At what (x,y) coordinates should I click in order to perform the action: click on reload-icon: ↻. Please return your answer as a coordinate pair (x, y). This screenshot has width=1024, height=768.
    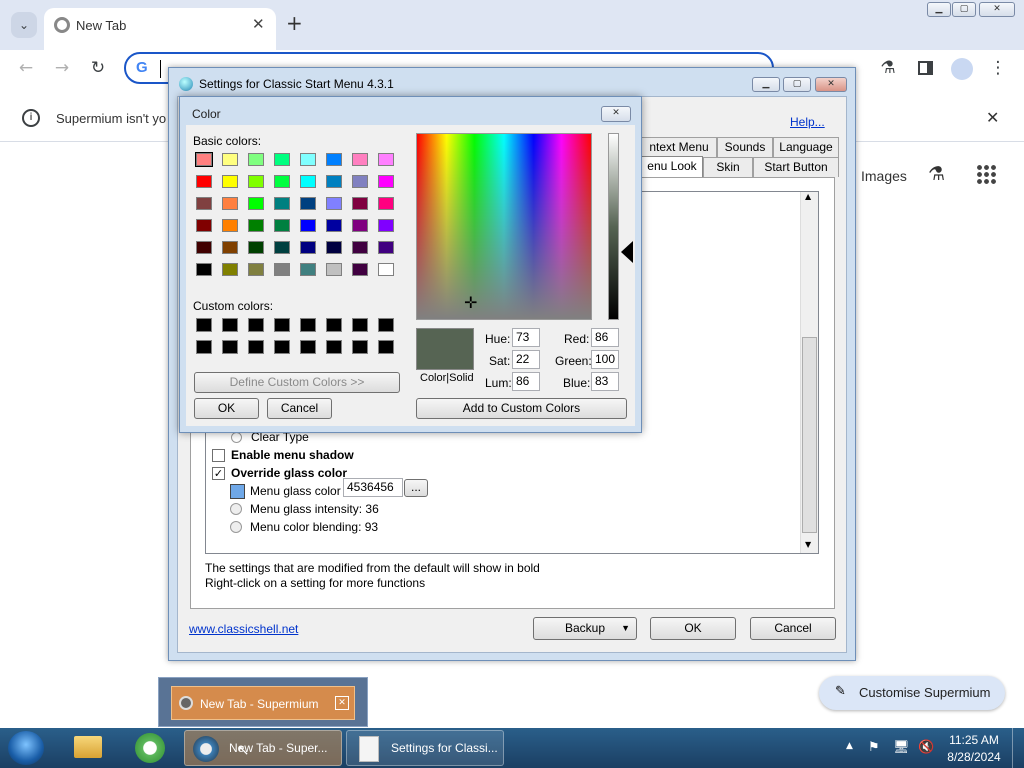
    Looking at the image, I should click on (98, 68).